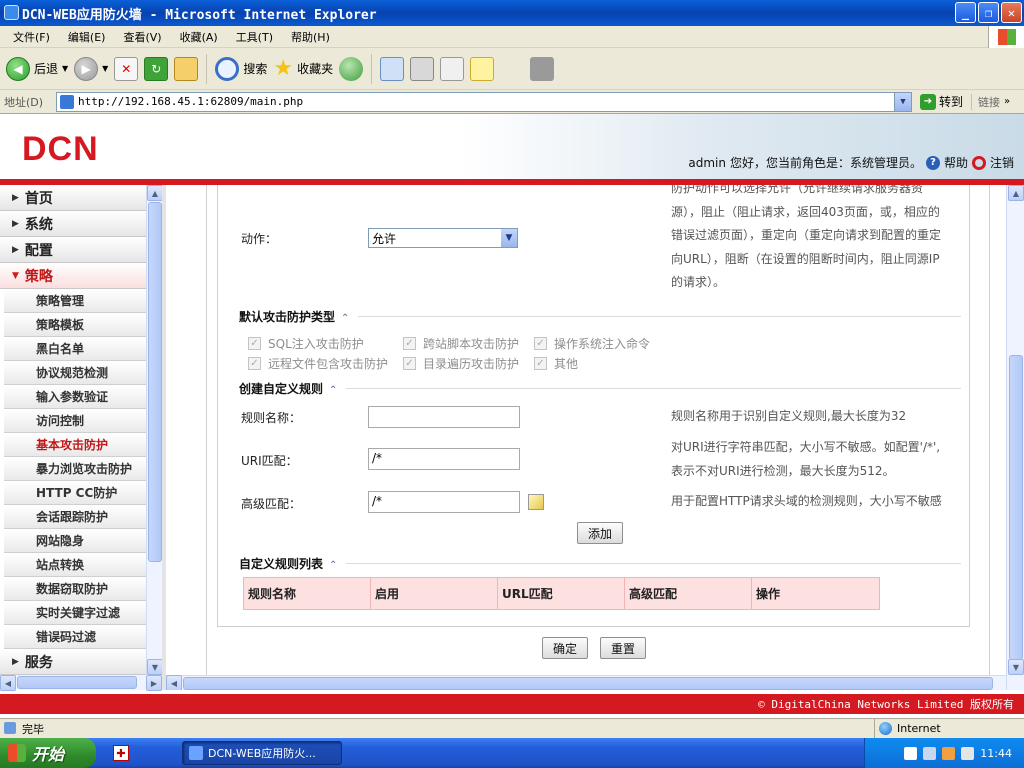 This screenshot has height=768, width=1024. I want to click on maximize-button: ❐, so click(988, 12).